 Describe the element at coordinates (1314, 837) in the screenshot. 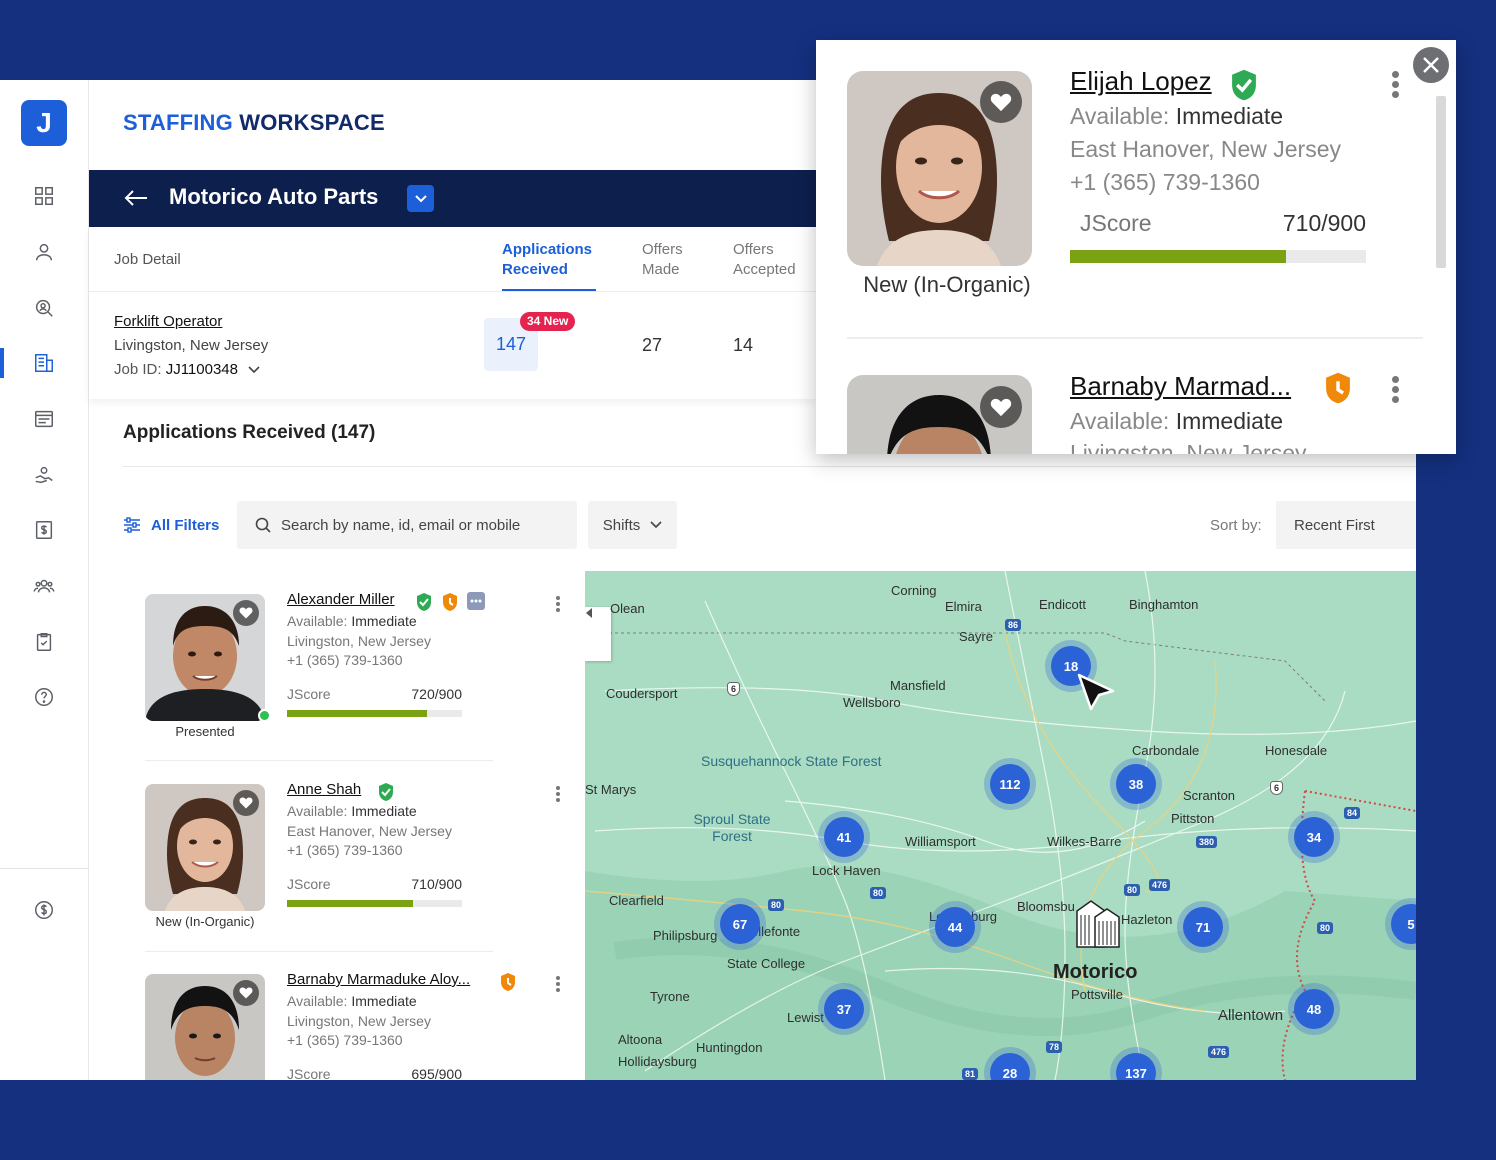

I see `map-cluster: 34` at that location.